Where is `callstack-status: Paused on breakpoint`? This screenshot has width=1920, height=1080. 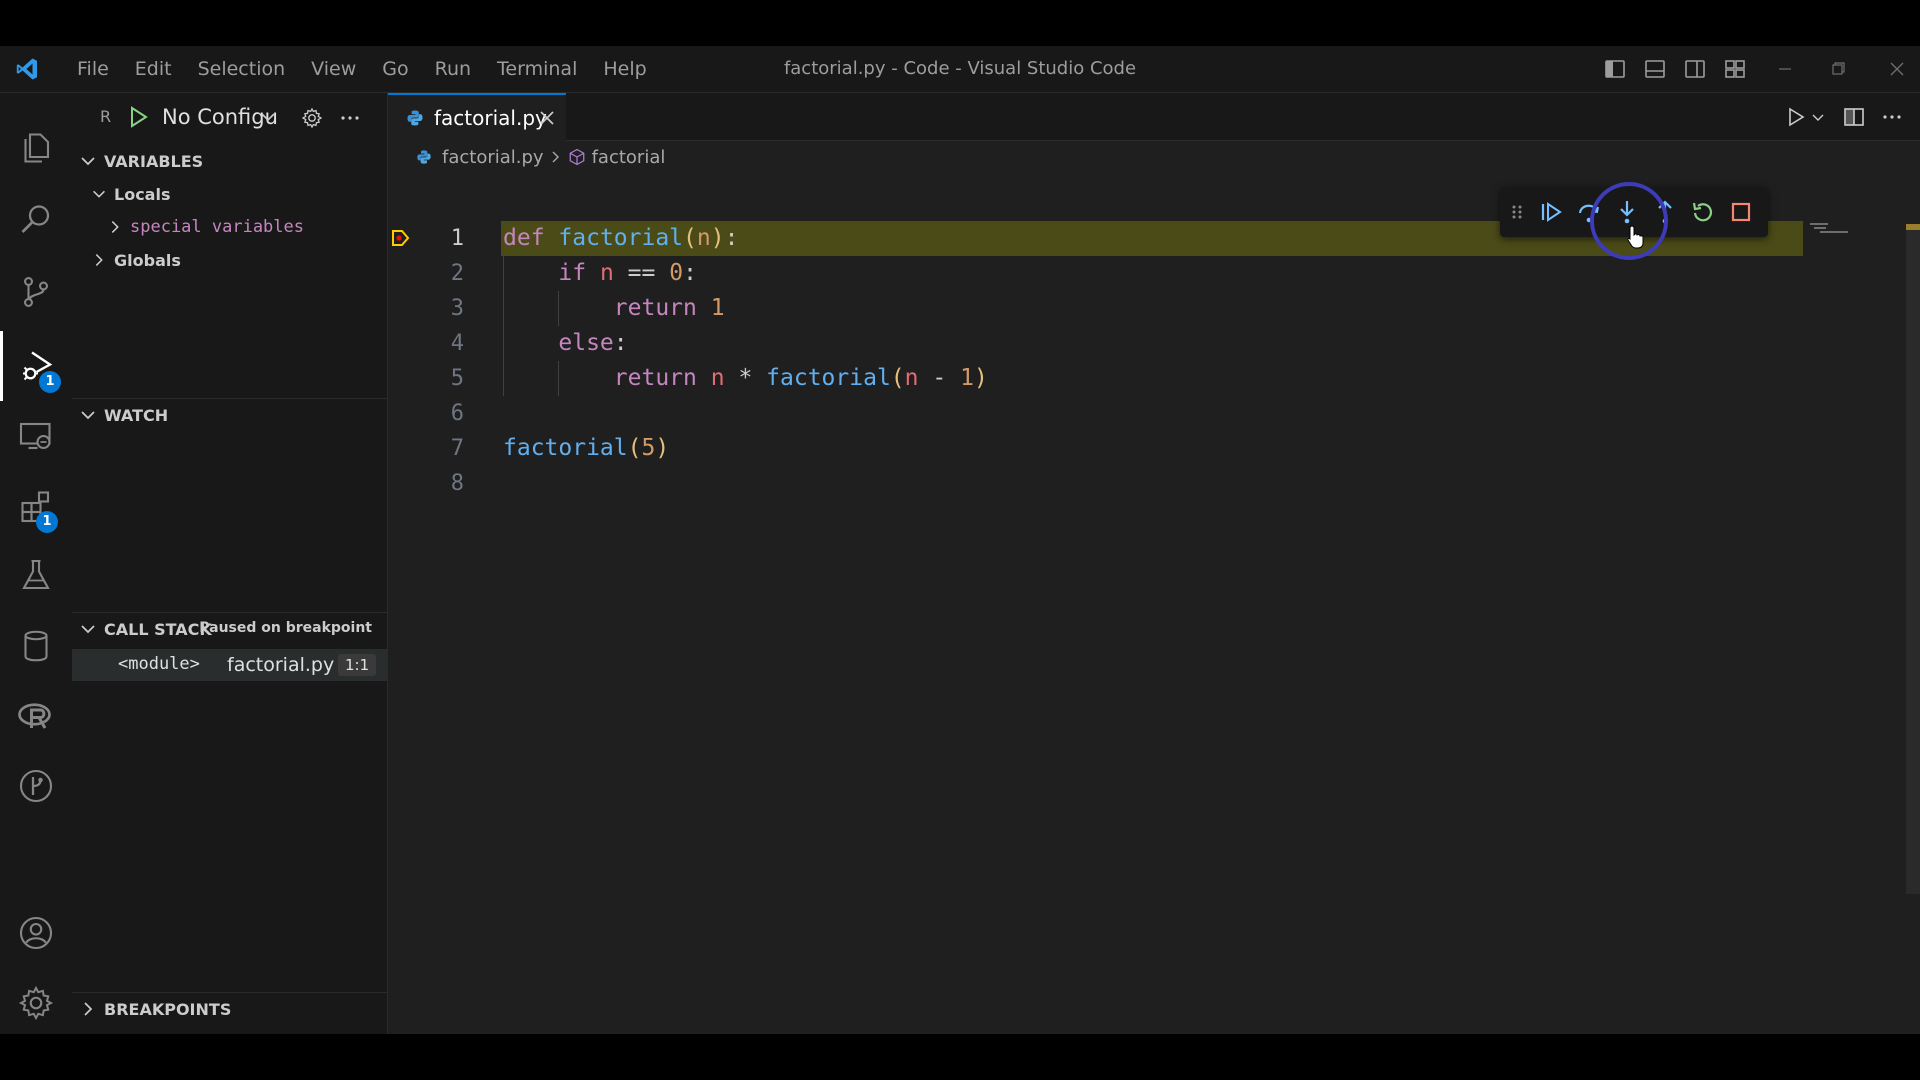
callstack-status: Paused on breakpoint is located at coordinates (285, 628).